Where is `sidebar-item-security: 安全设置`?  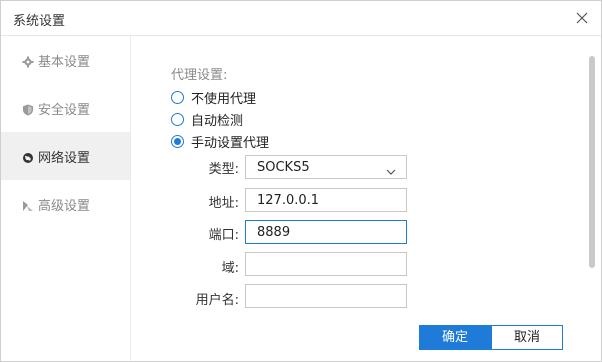
sidebar-item-security: 安全设置 is located at coordinates (65, 108).